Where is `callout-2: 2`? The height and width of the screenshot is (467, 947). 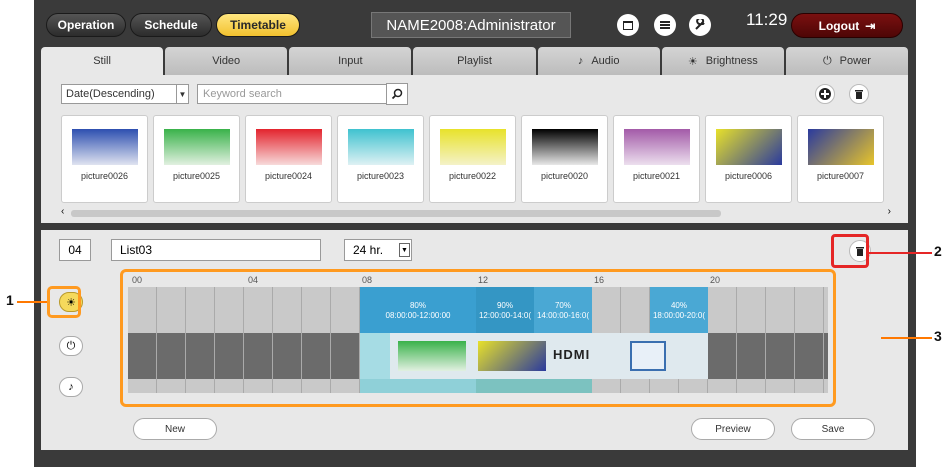
callout-2: 2 is located at coordinates (938, 251).